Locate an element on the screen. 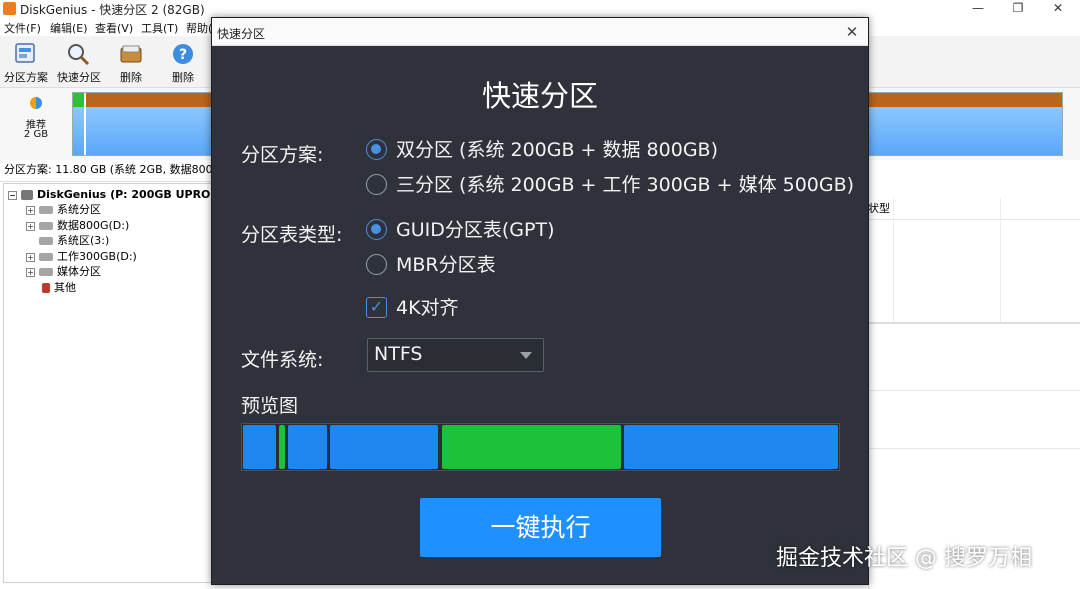  disk-pie-icon is located at coordinates (36, 103).